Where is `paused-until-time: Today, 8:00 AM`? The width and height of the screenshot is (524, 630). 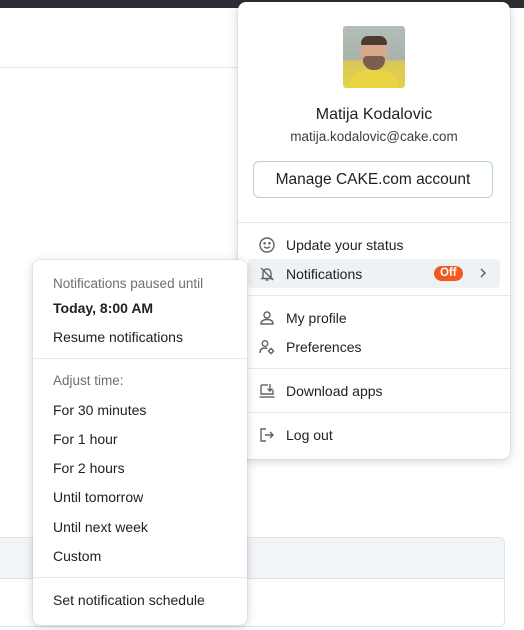 paused-until-time: Today, 8:00 AM is located at coordinates (103, 308).